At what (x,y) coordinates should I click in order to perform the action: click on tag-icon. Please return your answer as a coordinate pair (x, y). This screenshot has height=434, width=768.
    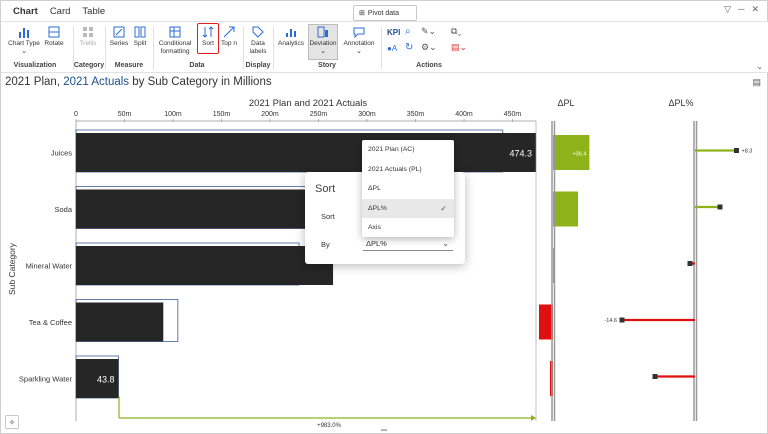
    Looking at the image, I should click on (258, 32).